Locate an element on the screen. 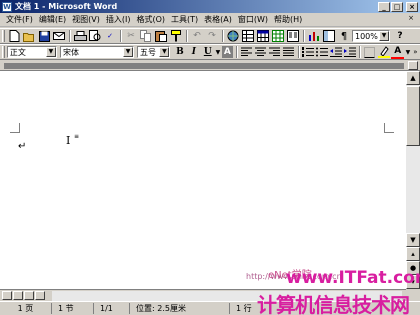 The width and height of the screenshot is (420, 315). ruler-track is located at coordinates (204, 66).